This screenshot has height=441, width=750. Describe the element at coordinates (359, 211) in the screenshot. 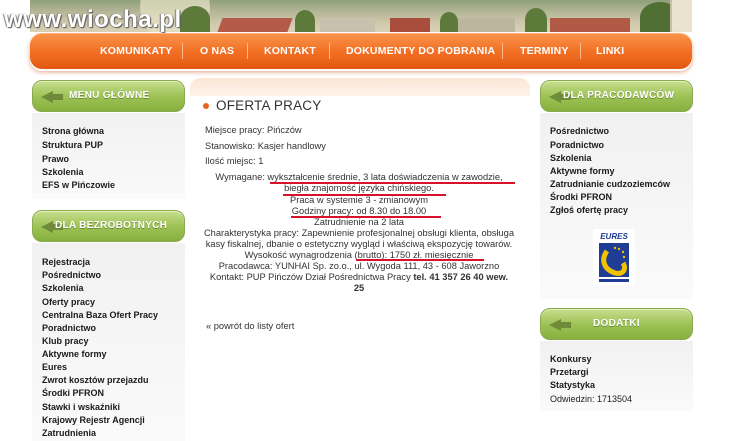

I see `offer-working-hours: Godziny pracy: od 8.30 do 18.00` at that location.